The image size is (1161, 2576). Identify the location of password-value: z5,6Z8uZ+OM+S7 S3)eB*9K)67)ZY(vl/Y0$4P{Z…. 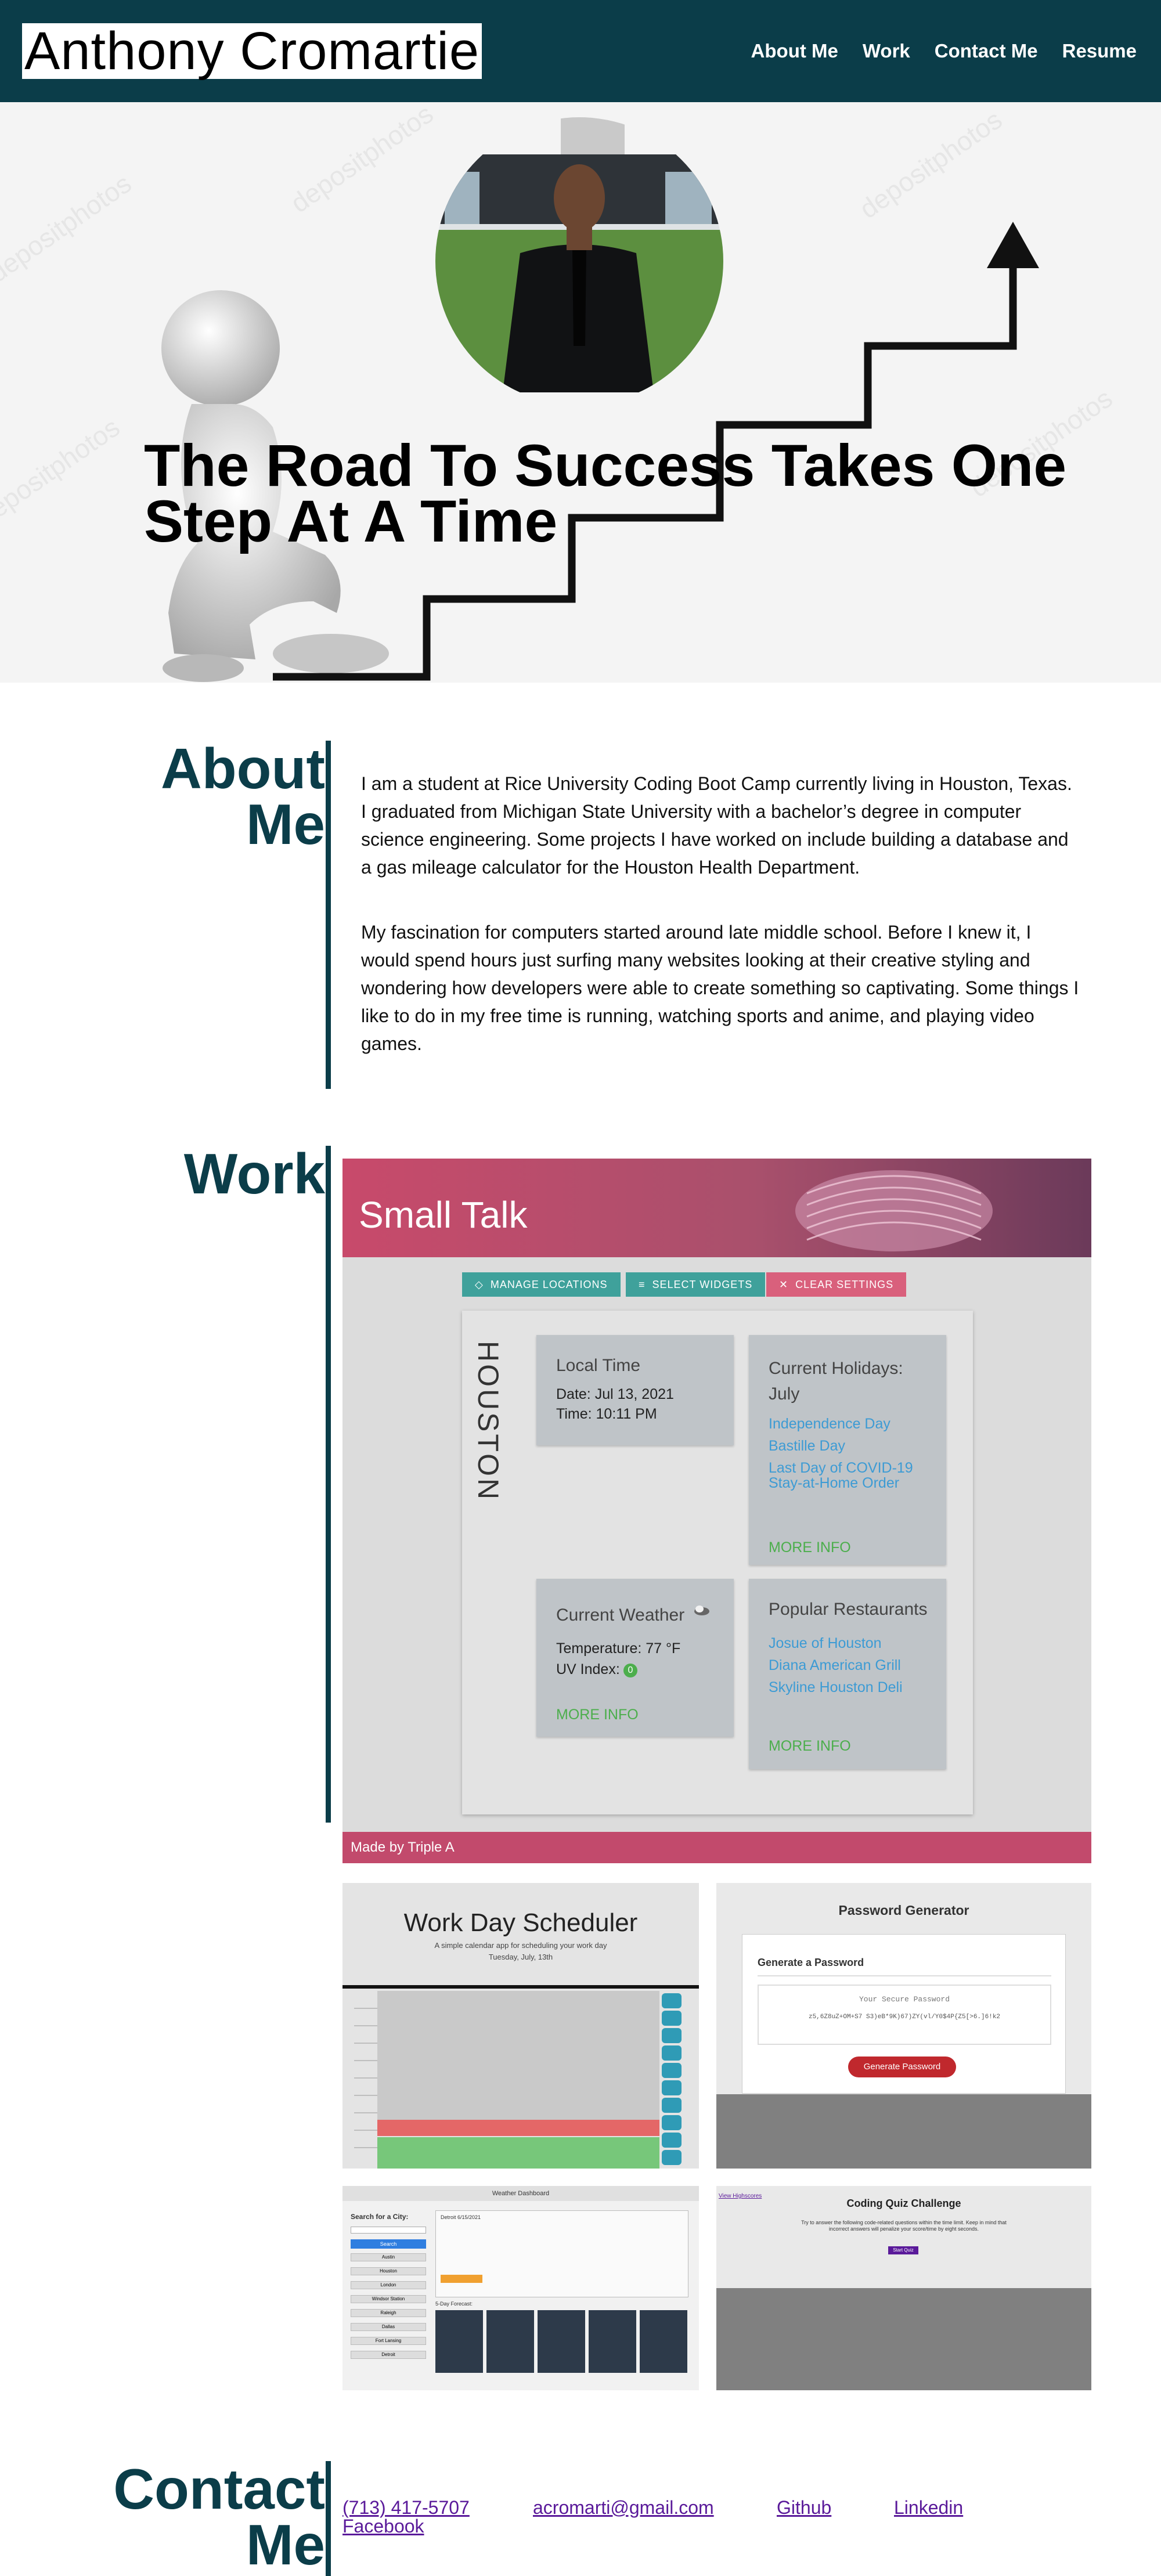
(904, 2018).